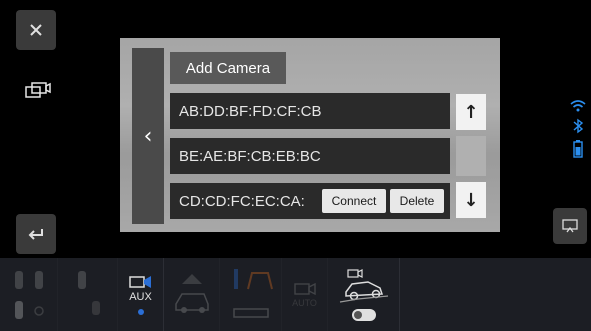  What do you see at coordinates (140, 297) in the screenshot?
I see `aux-label: AUX` at bounding box center [140, 297].